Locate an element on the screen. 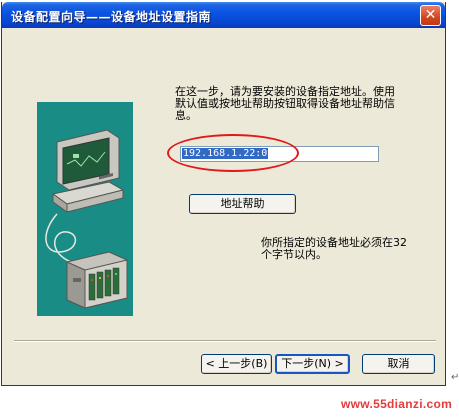 The height and width of the screenshot is (418, 459). footer-separator is located at coordinates (225, 341).